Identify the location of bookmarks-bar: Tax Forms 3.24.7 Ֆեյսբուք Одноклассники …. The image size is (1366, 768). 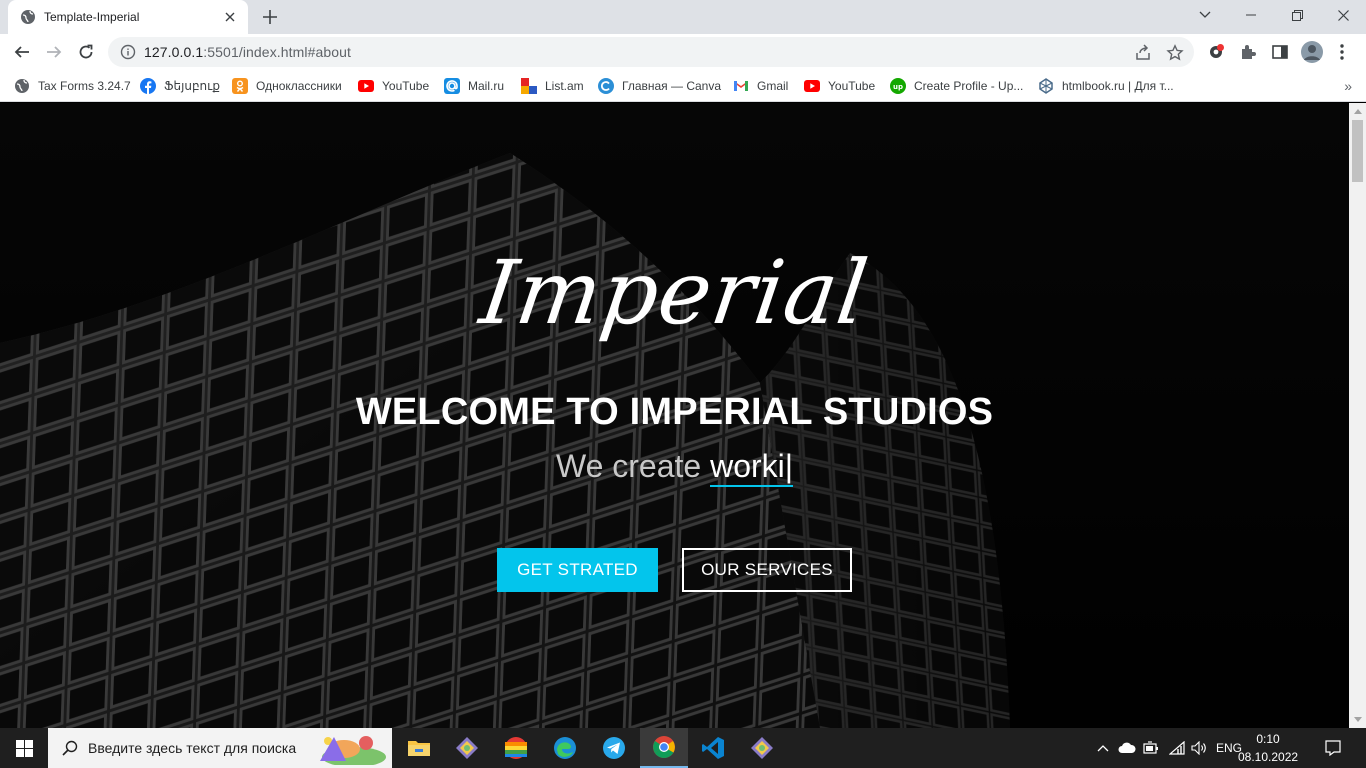
(683, 86).